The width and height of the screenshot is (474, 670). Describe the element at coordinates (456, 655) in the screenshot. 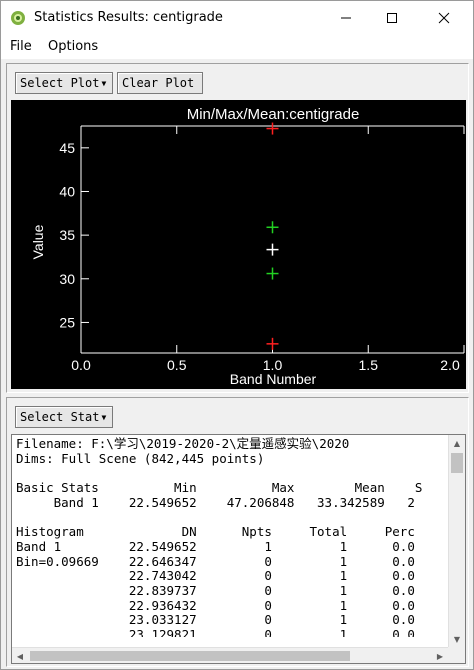

I see `scrollbar-corner` at that location.